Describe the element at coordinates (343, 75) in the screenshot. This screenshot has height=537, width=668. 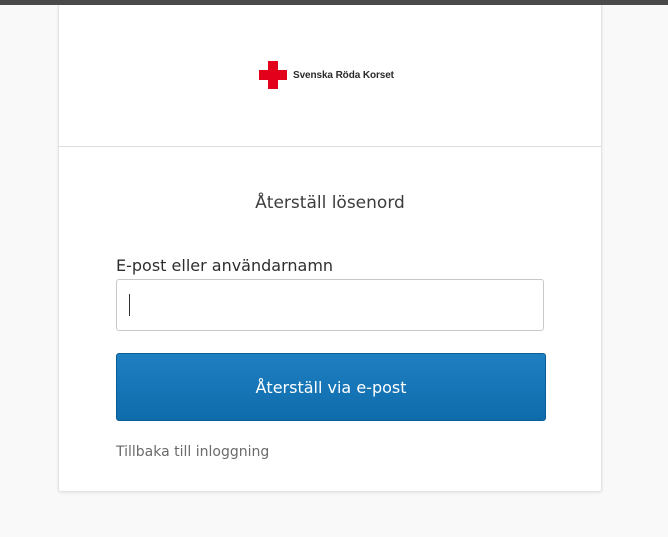
I see `brand-name: Svenska Röda Korset` at that location.